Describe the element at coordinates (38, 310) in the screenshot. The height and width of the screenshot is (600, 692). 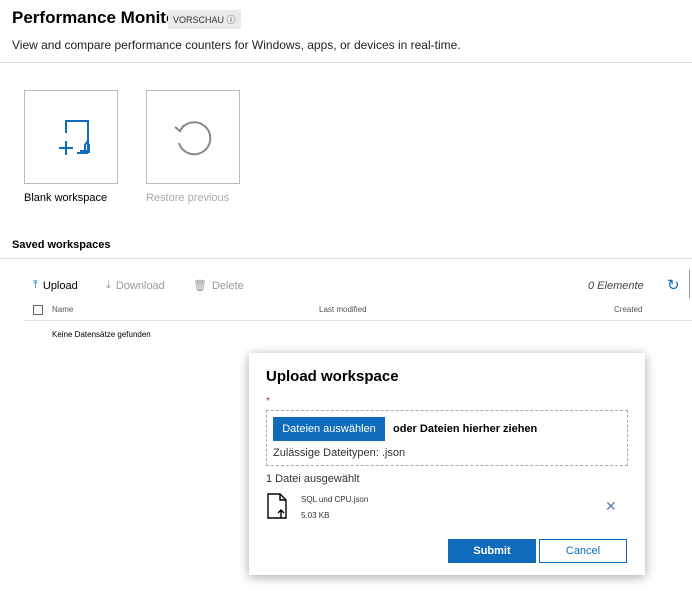
I see `select-all-checkbox` at that location.